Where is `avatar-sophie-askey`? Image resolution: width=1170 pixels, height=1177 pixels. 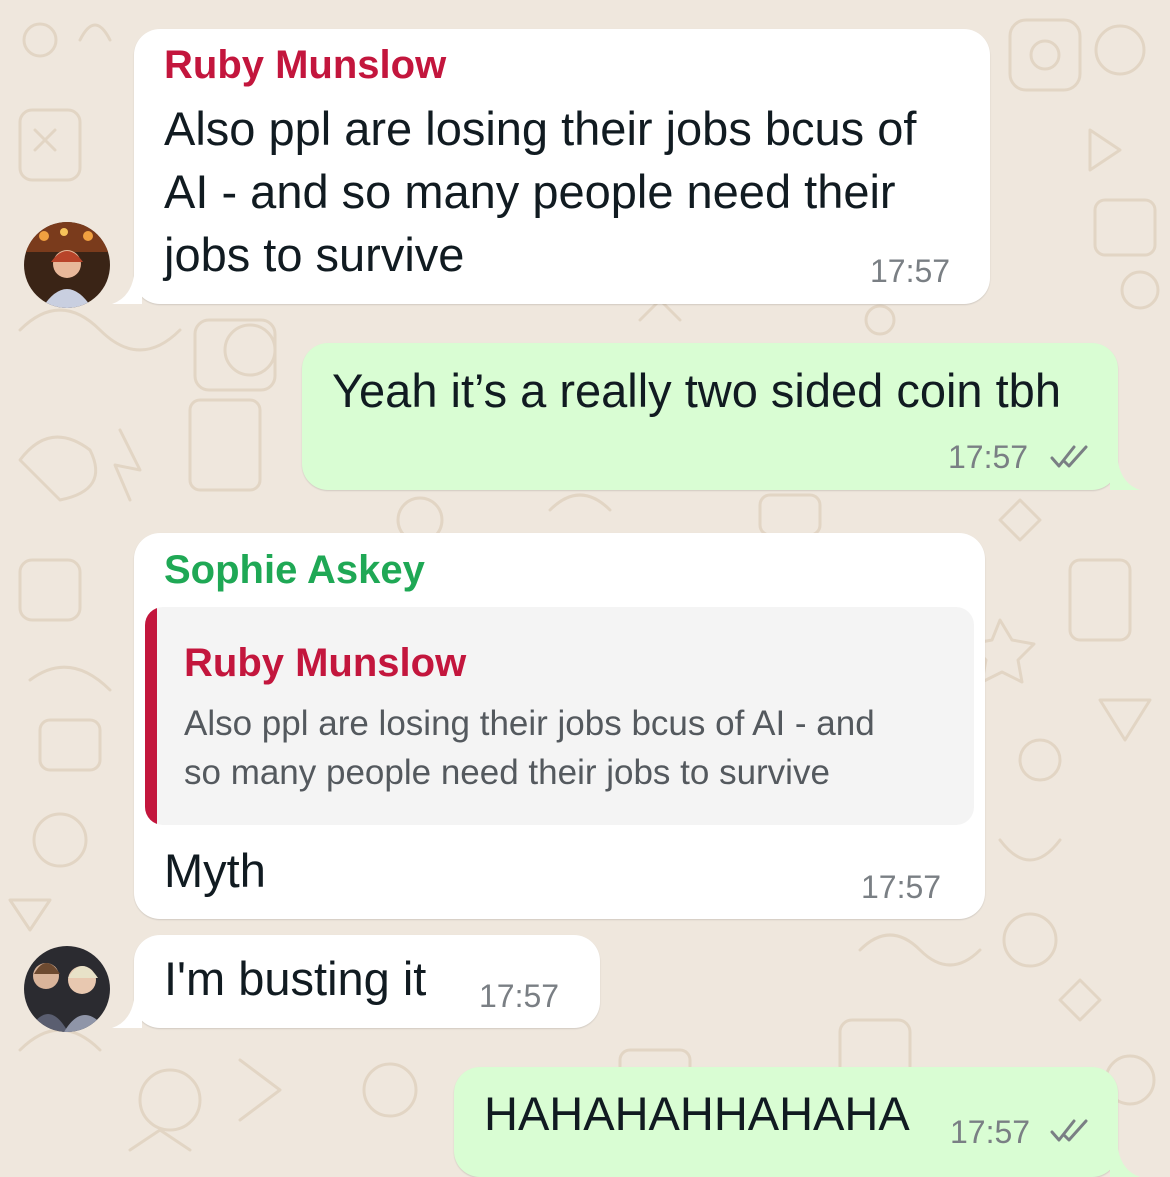
avatar-sophie-askey is located at coordinates (67, 989).